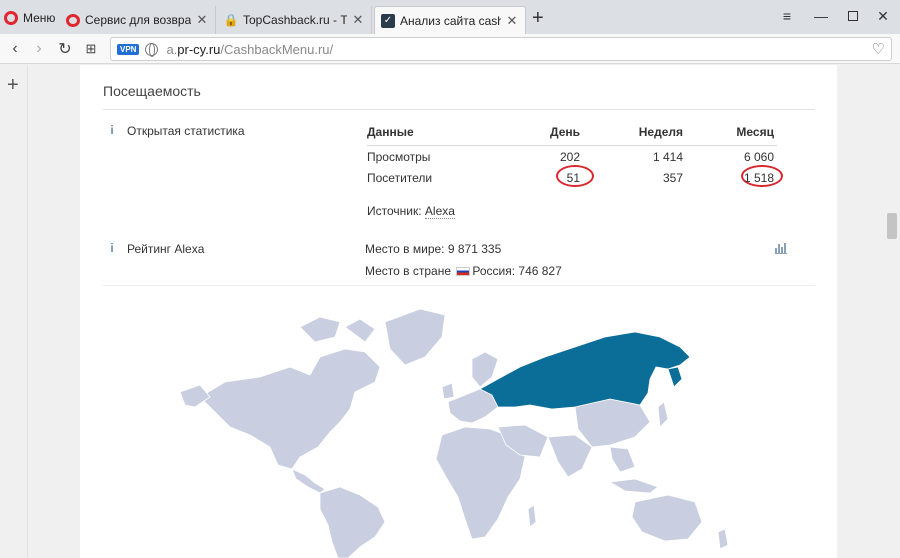 This screenshot has width=900, height=558. I want to click on forward-button: ›, so click(39, 49).